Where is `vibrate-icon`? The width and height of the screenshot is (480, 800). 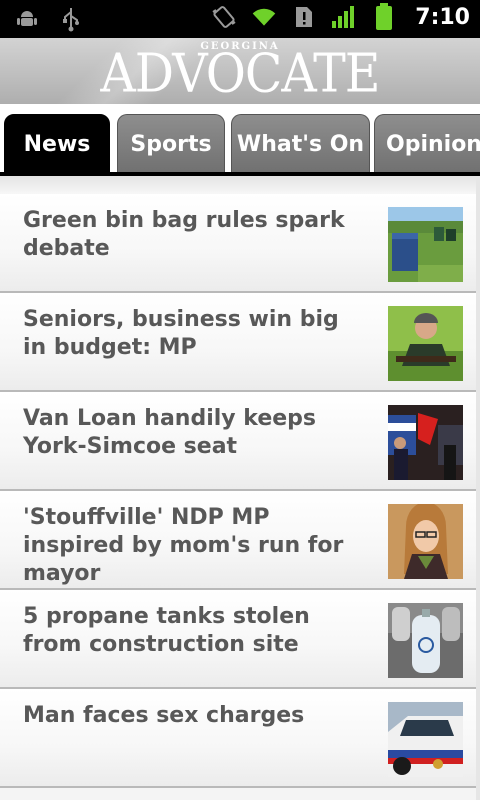
vibrate-icon is located at coordinates (224, 17).